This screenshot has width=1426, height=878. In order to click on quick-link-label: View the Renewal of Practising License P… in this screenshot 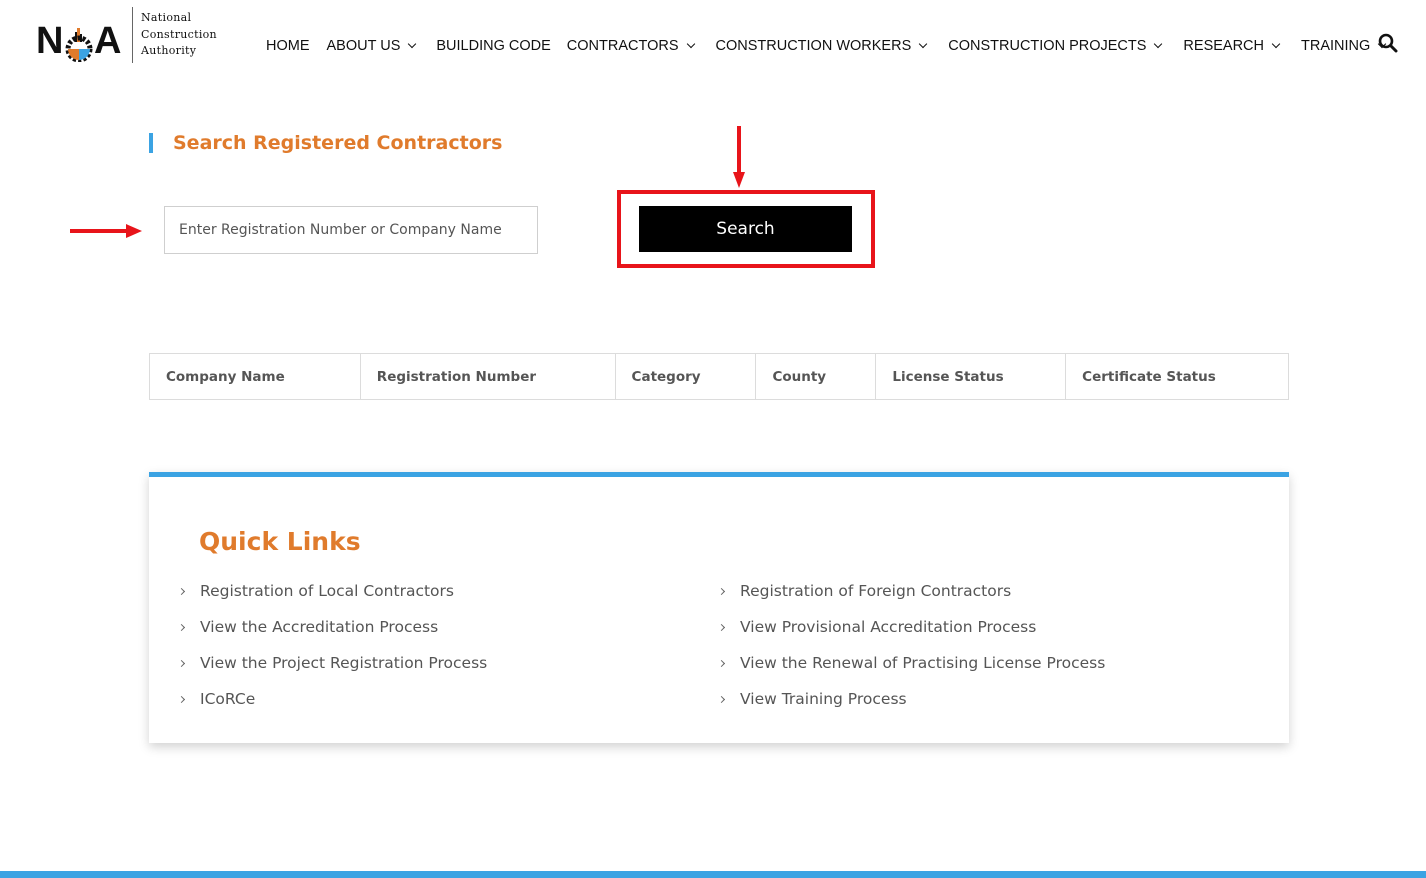, I will do `click(923, 663)`.